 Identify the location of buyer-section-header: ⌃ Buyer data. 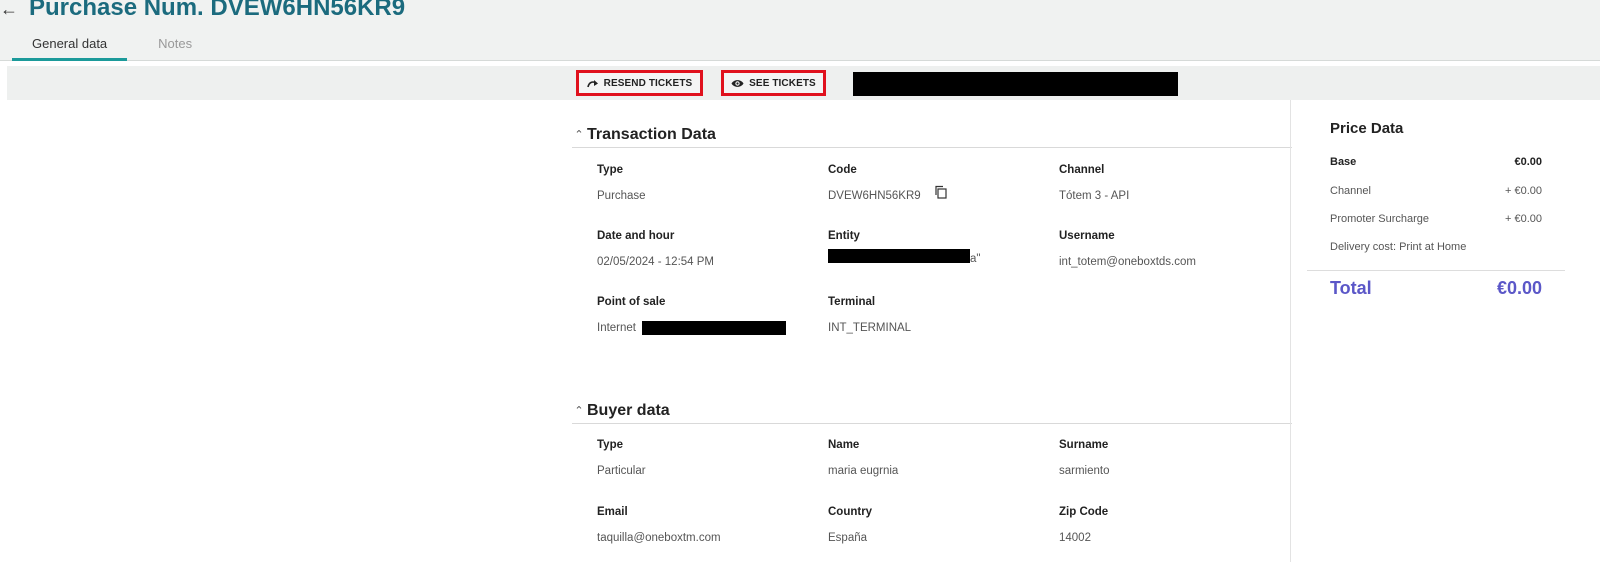
(932, 411).